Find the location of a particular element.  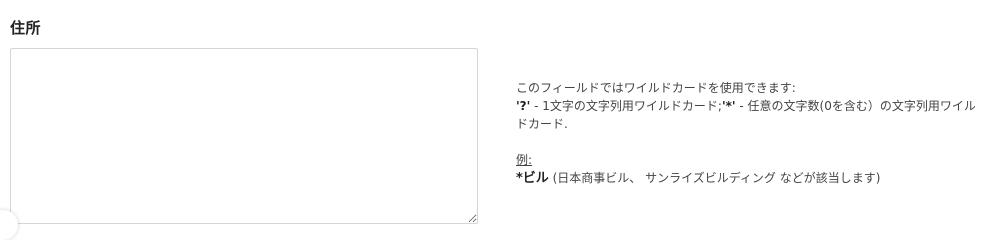

help-intro: このフィールドではワイルドカードを使用できます: is located at coordinates (656, 88).